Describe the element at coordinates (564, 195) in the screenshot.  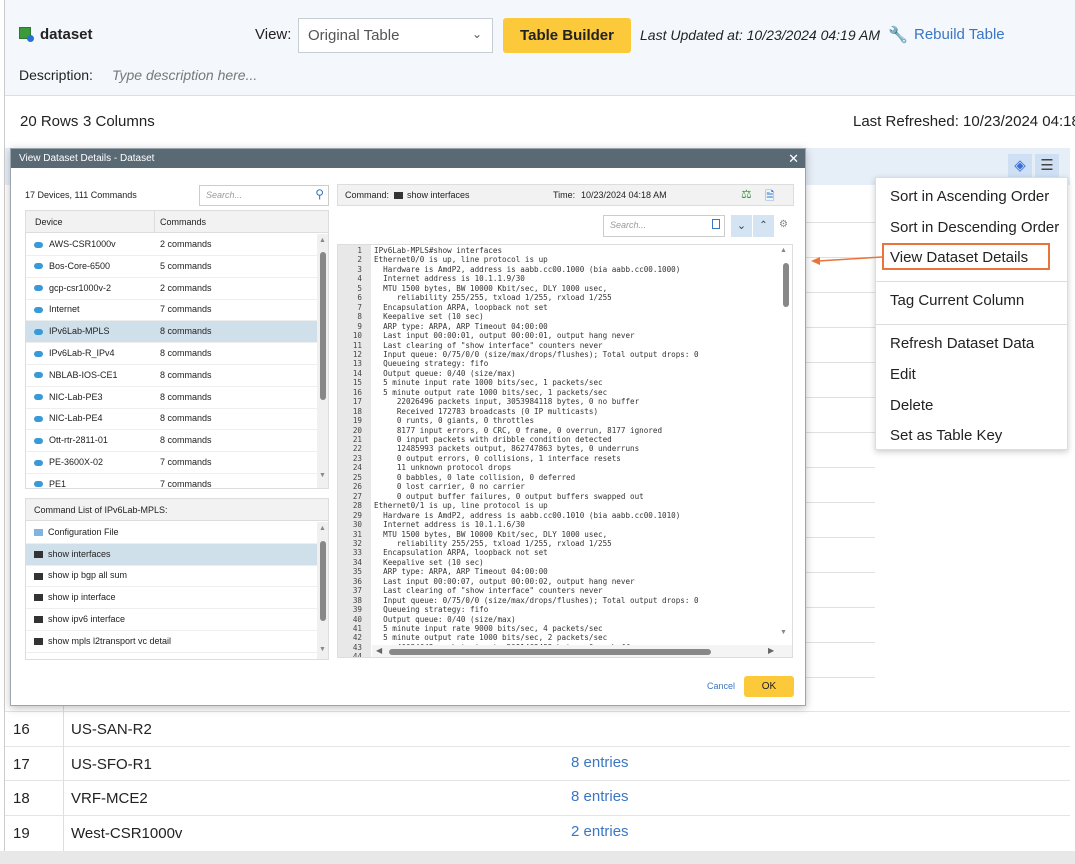
I see `time-label: Time:` at that location.